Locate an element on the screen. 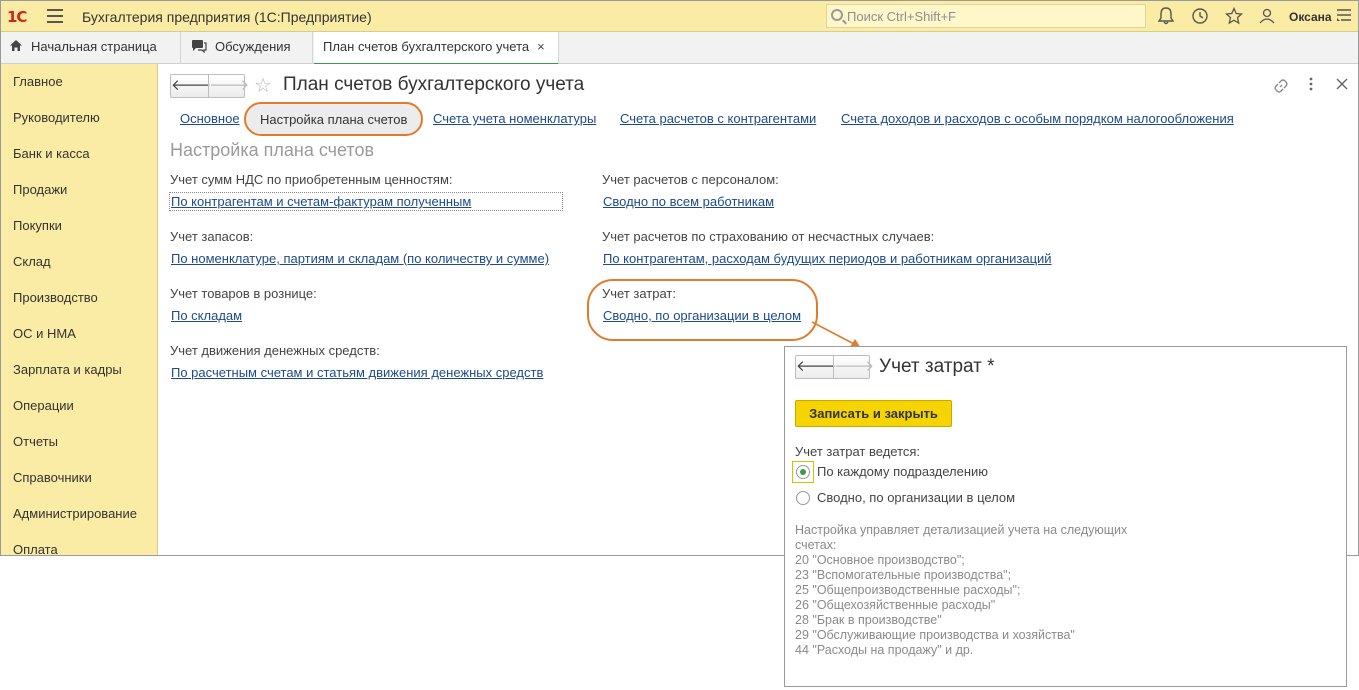 Image resolution: width=1359 pixels, height=690 pixels. dialog-forward-button: 🡒 is located at coordinates (853, 367).